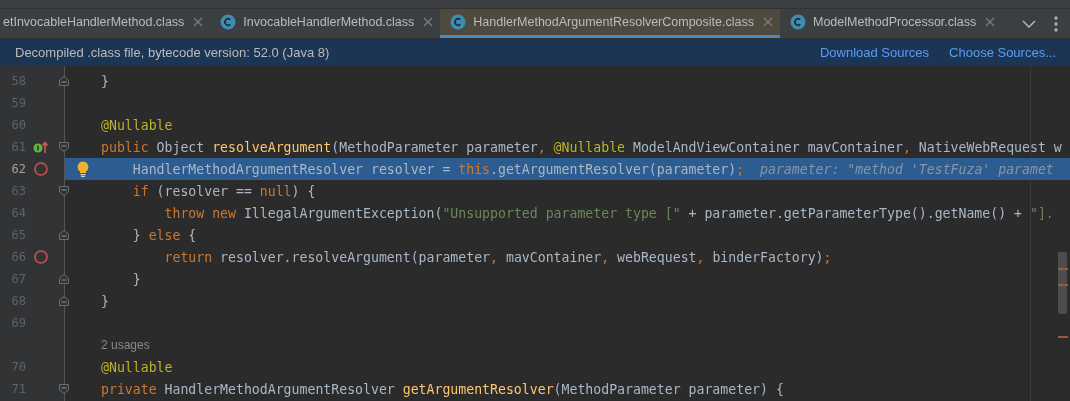  What do you see at coordinates (325, 23) in the screenshot?
I see `editor-tab: InvocableHandlerMethod.class` at bounding box center [325, 23].